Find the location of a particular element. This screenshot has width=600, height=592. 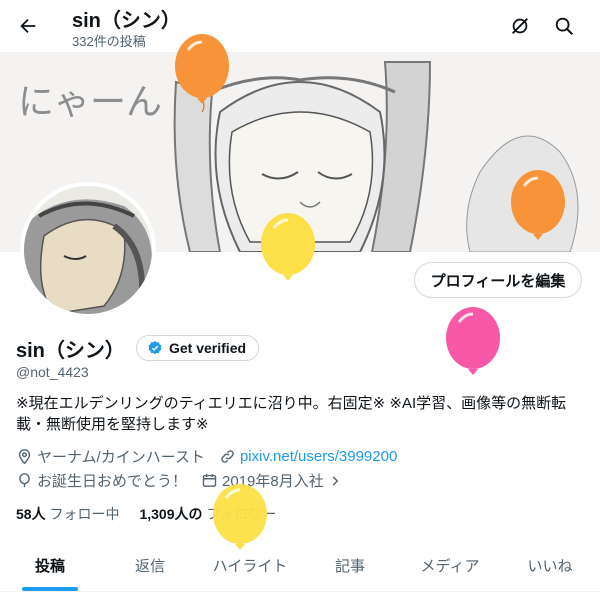

location-text: ヤーナム/カインハースト is located at coordinates (121, 457).